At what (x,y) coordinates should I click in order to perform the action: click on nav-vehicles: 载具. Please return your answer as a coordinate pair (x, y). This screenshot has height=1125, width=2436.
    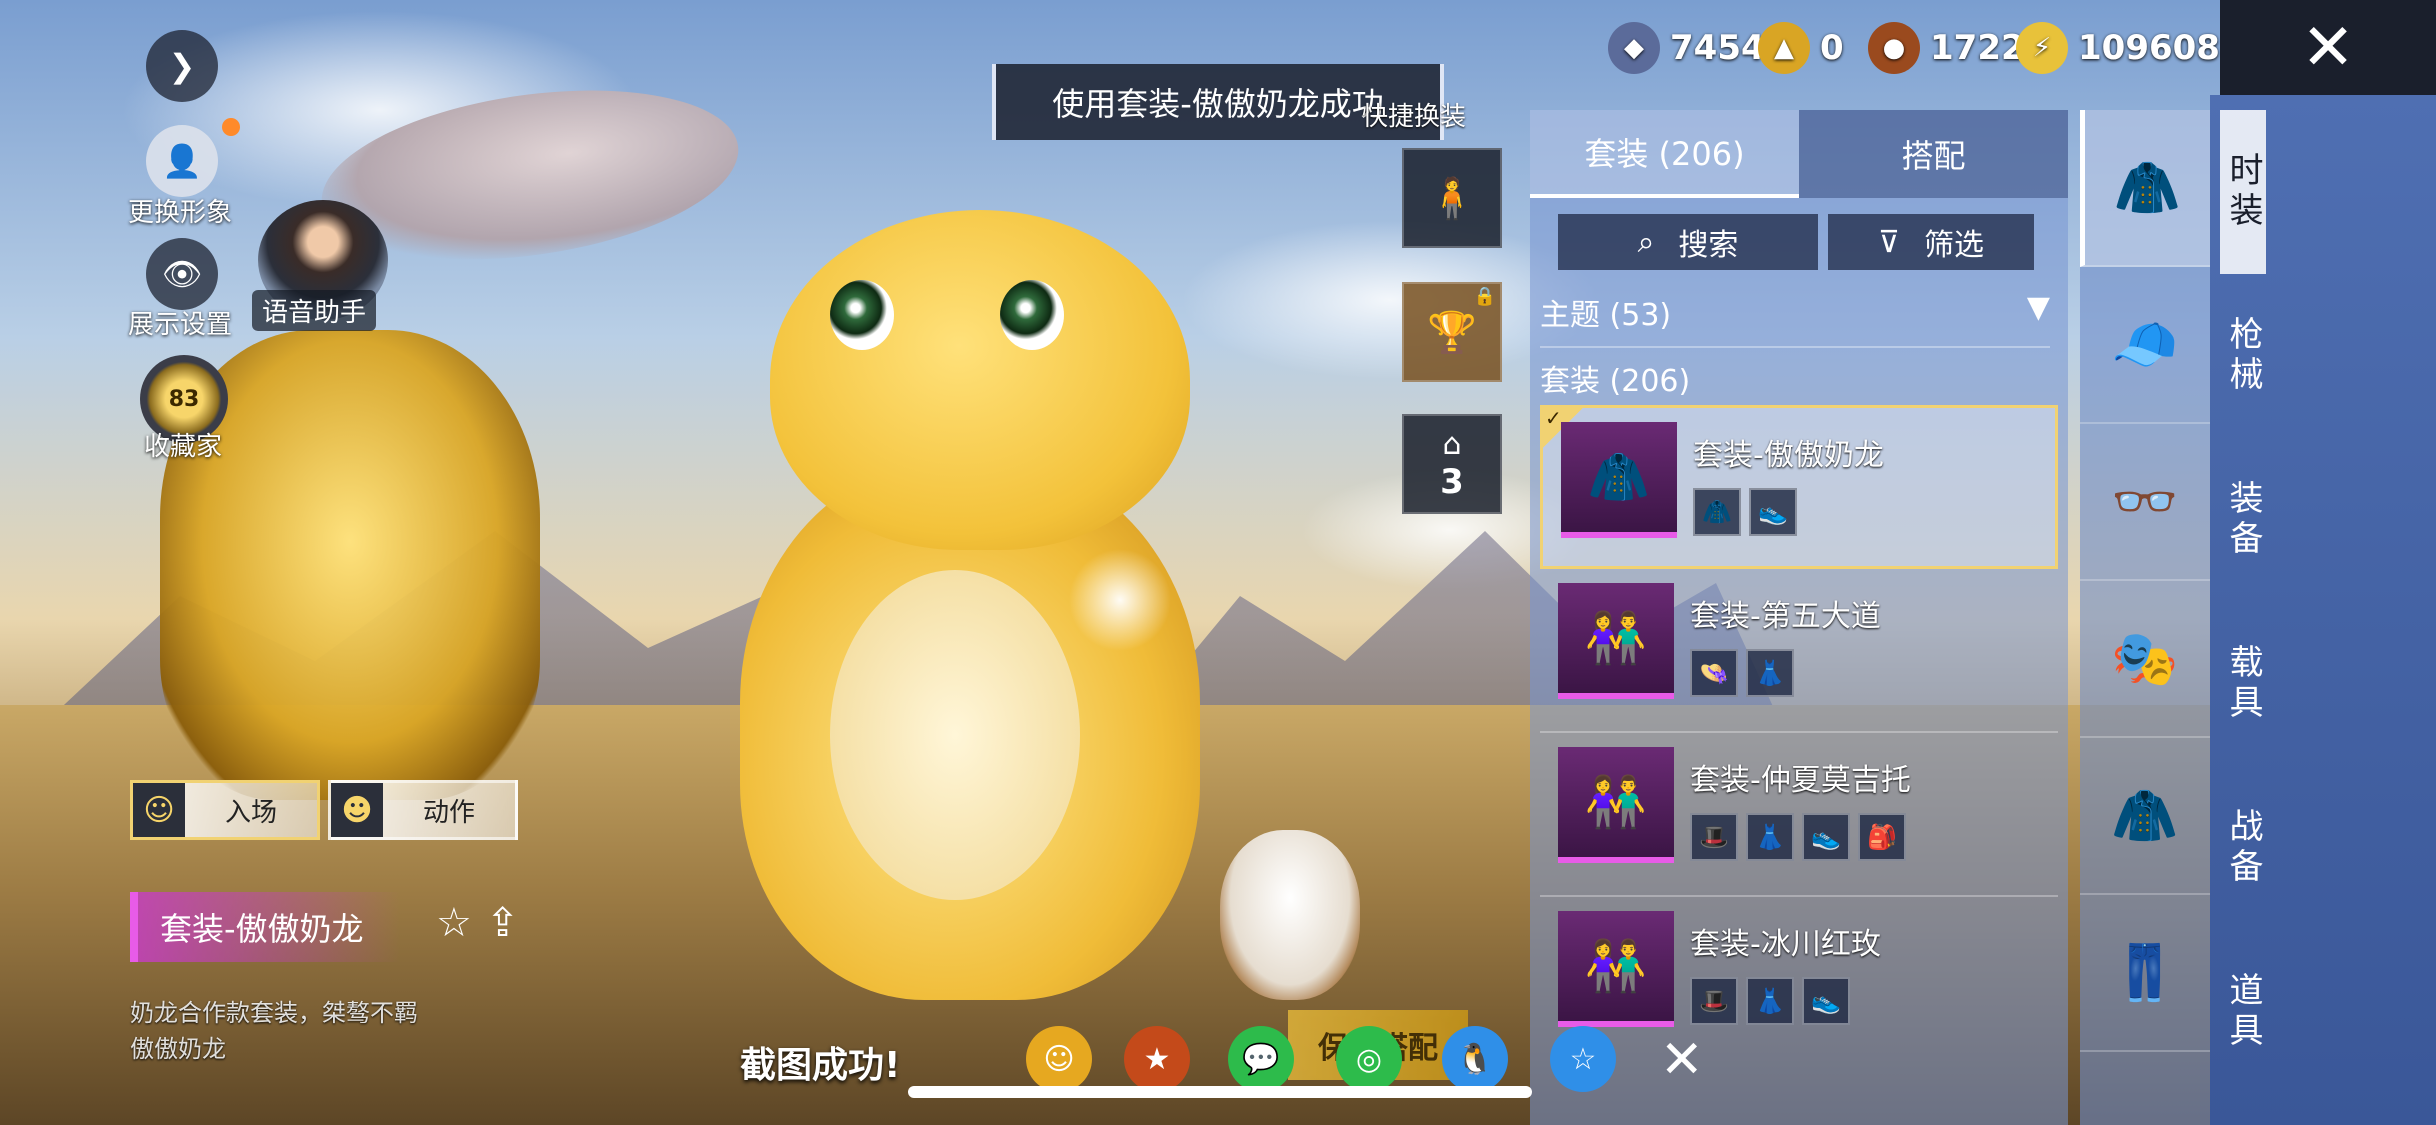
    Looking at the image, I should click on (2243, 684).